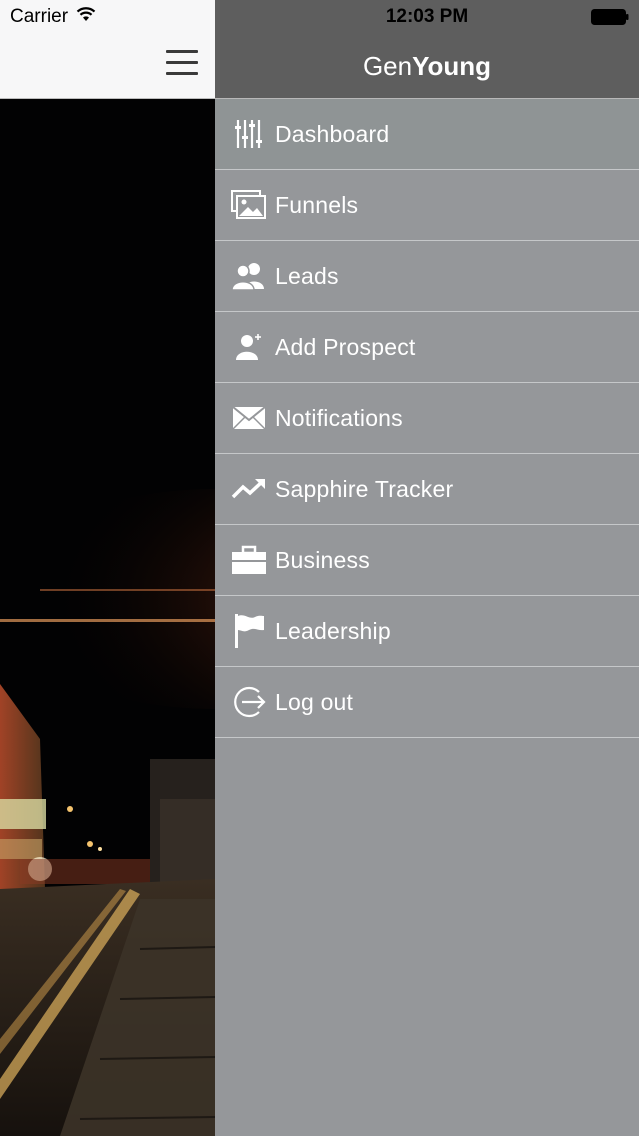 The height and width of the screenshot is (1136, 639). I want to click on brand-bold-text: Young, so click(452, 66).